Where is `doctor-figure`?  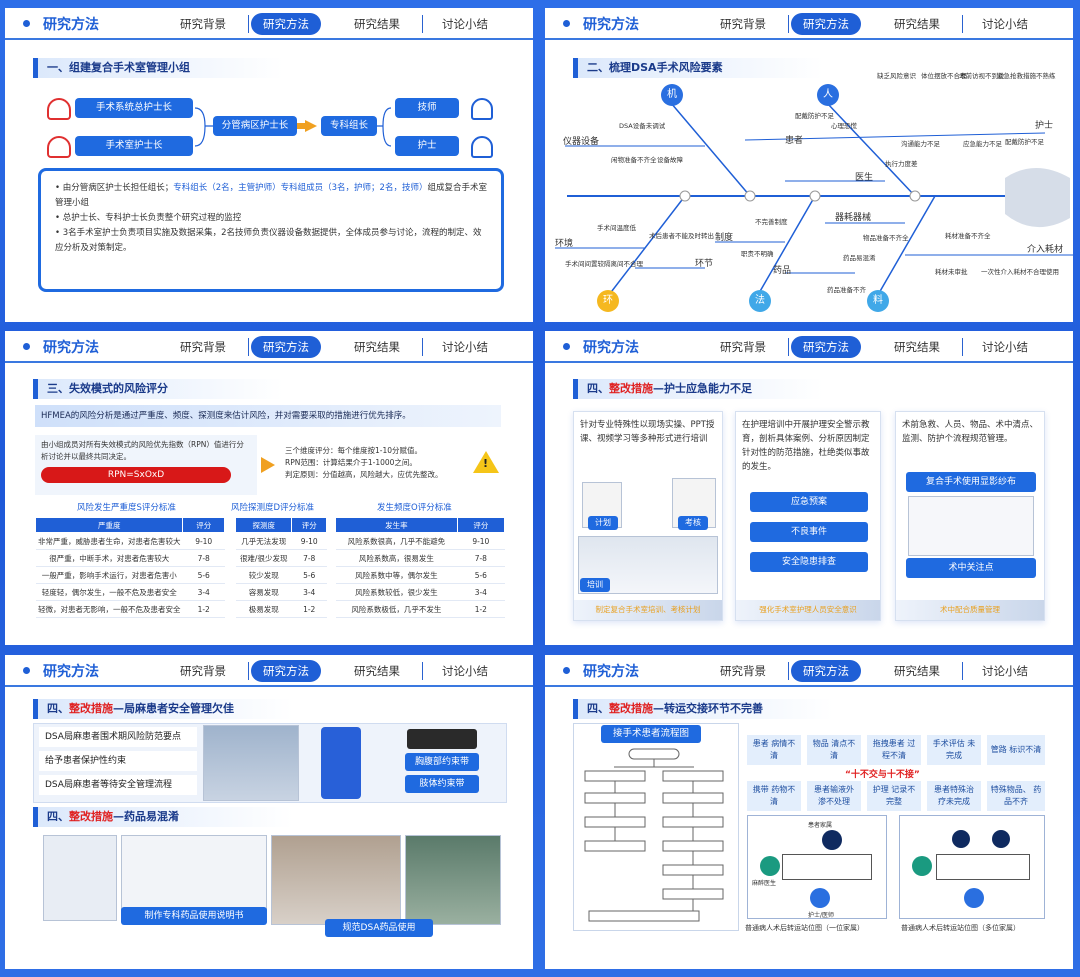
doctor-figure is located at coordinates (770, 866).